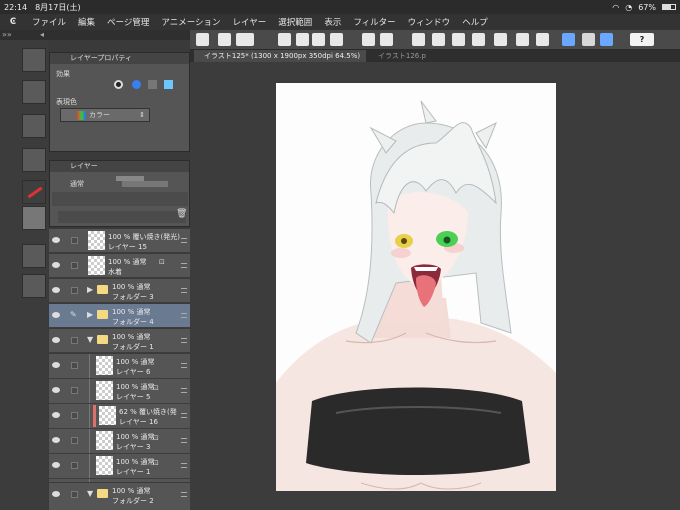 The height and width of the screenshot is (510, 680). I want to click on clear-icon, so click(418, 39).